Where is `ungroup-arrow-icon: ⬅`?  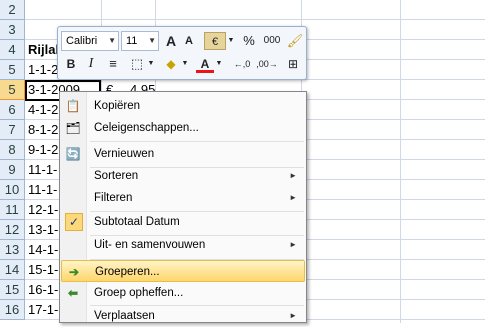
ungroup-arrow-icon: ⬅ is located at coordinates (73, 293).